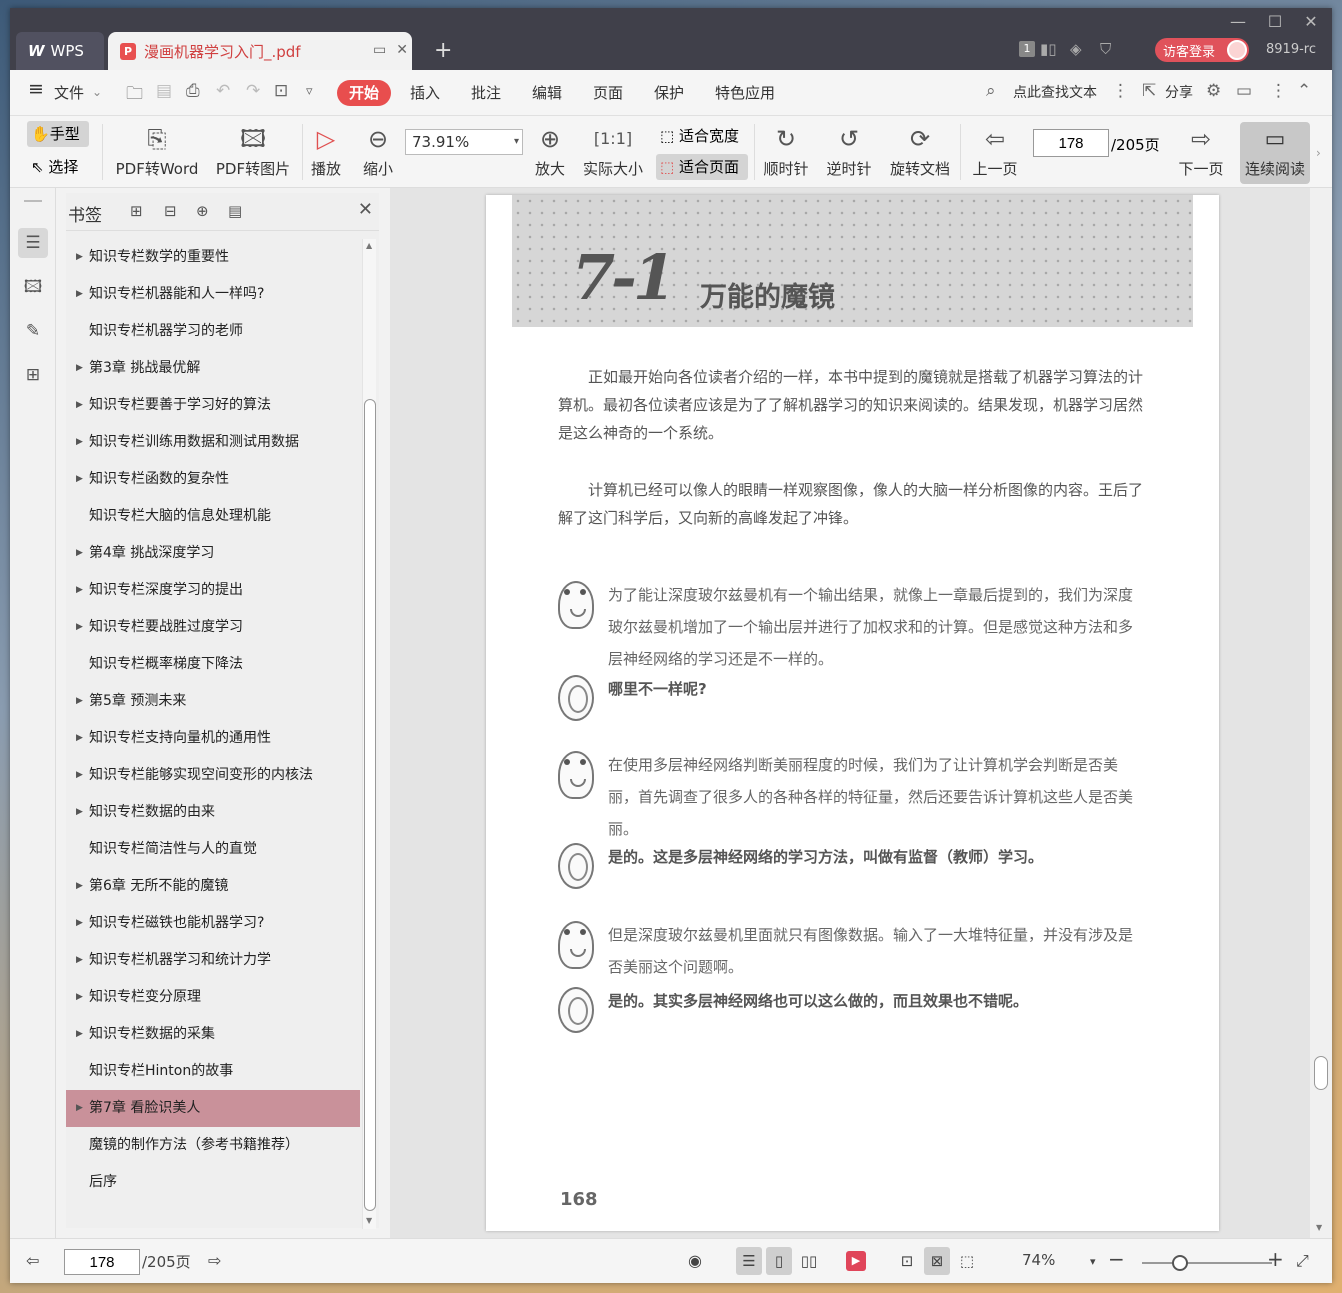 The image size is (1342, 1293). I want to click on toolbar-scroll-right-icon: ›, so click(1318, 153).